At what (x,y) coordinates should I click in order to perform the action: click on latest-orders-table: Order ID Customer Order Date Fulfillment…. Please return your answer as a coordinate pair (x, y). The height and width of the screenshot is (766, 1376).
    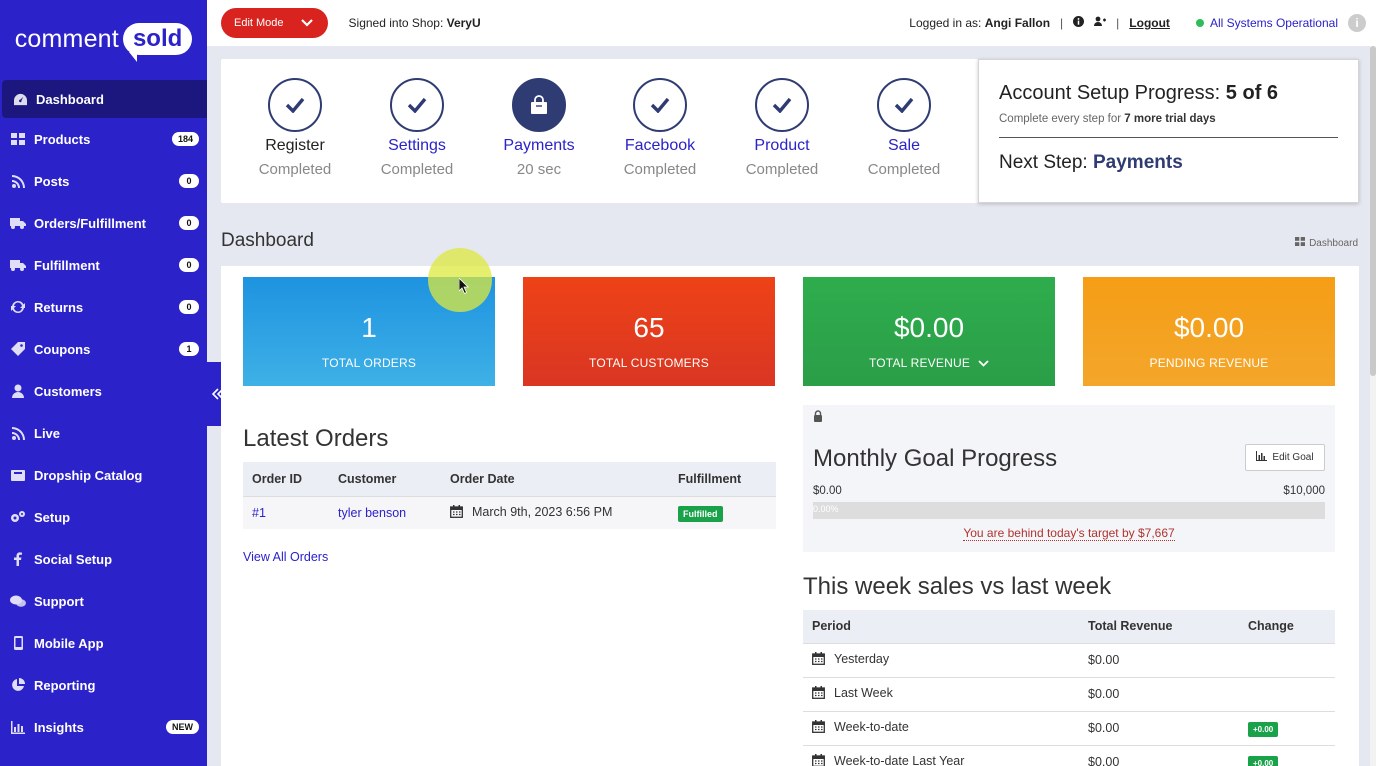
    Looking at the image, I should click on (509, 495).